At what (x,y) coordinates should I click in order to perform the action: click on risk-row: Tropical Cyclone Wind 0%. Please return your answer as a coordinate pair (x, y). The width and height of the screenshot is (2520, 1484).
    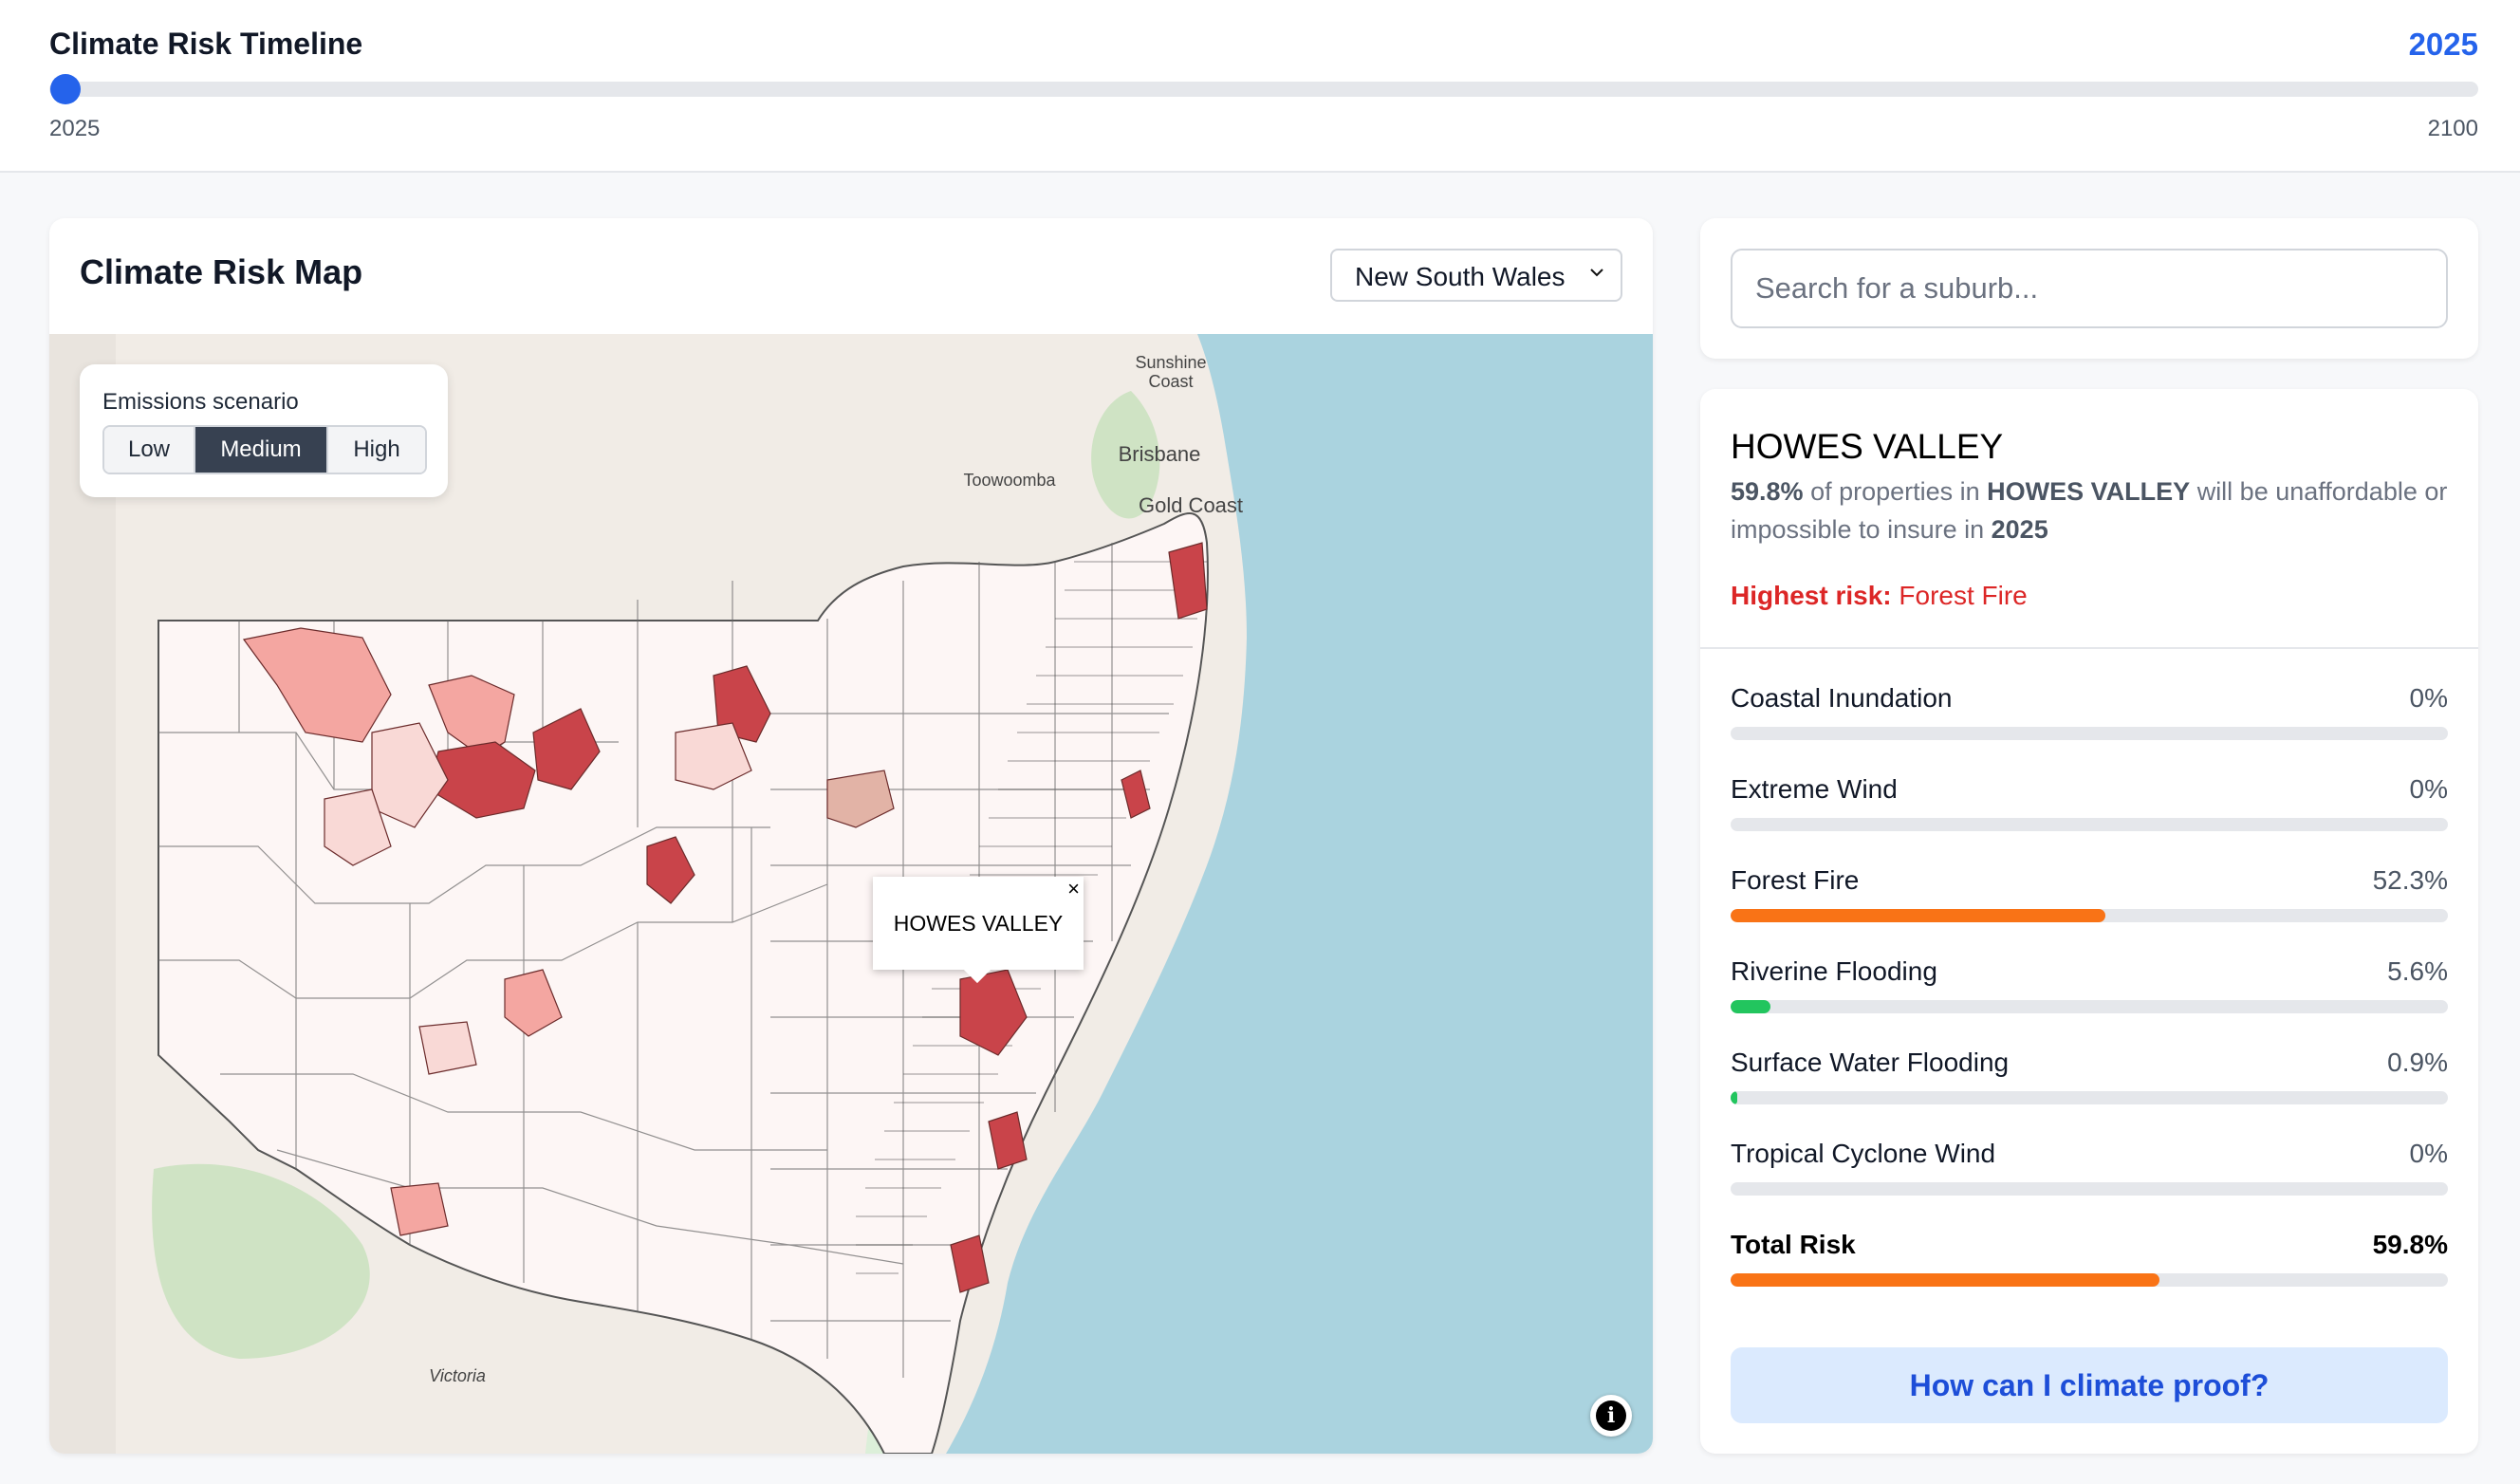
    Looking at the image, I should click on (2090, 1172).